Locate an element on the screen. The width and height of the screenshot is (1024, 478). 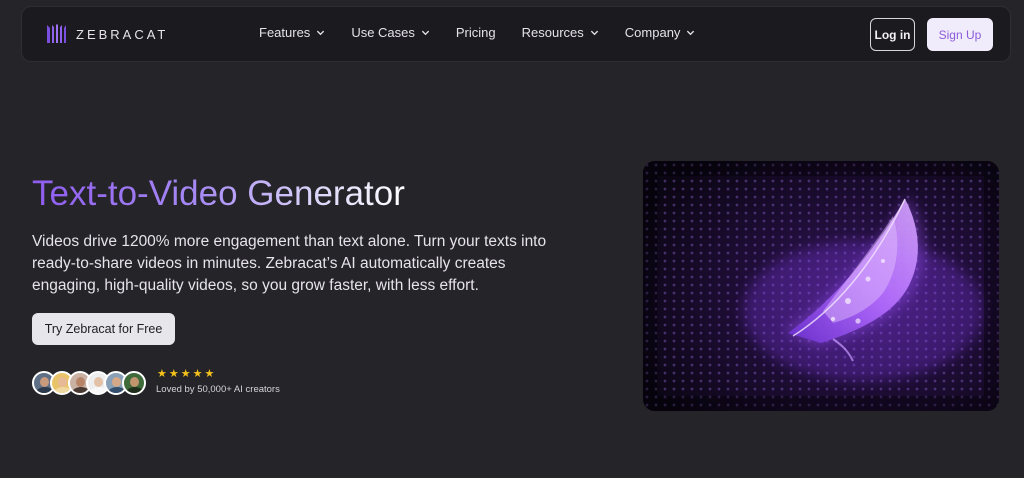
login-button: Log in is located at coordinates (892, 34).